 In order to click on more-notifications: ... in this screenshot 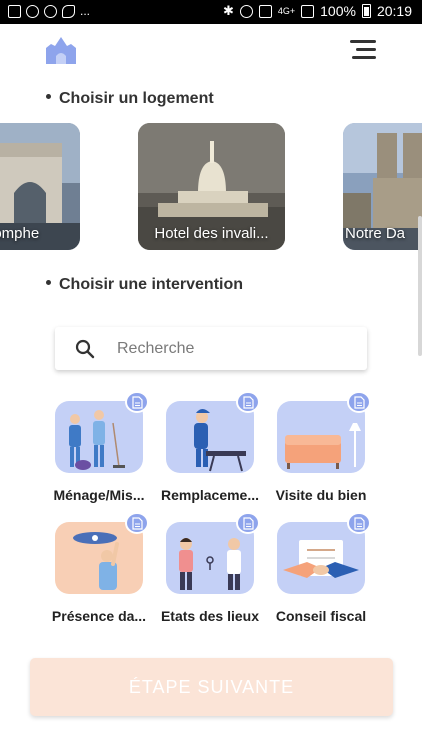, I will do `click(85, 11)`.